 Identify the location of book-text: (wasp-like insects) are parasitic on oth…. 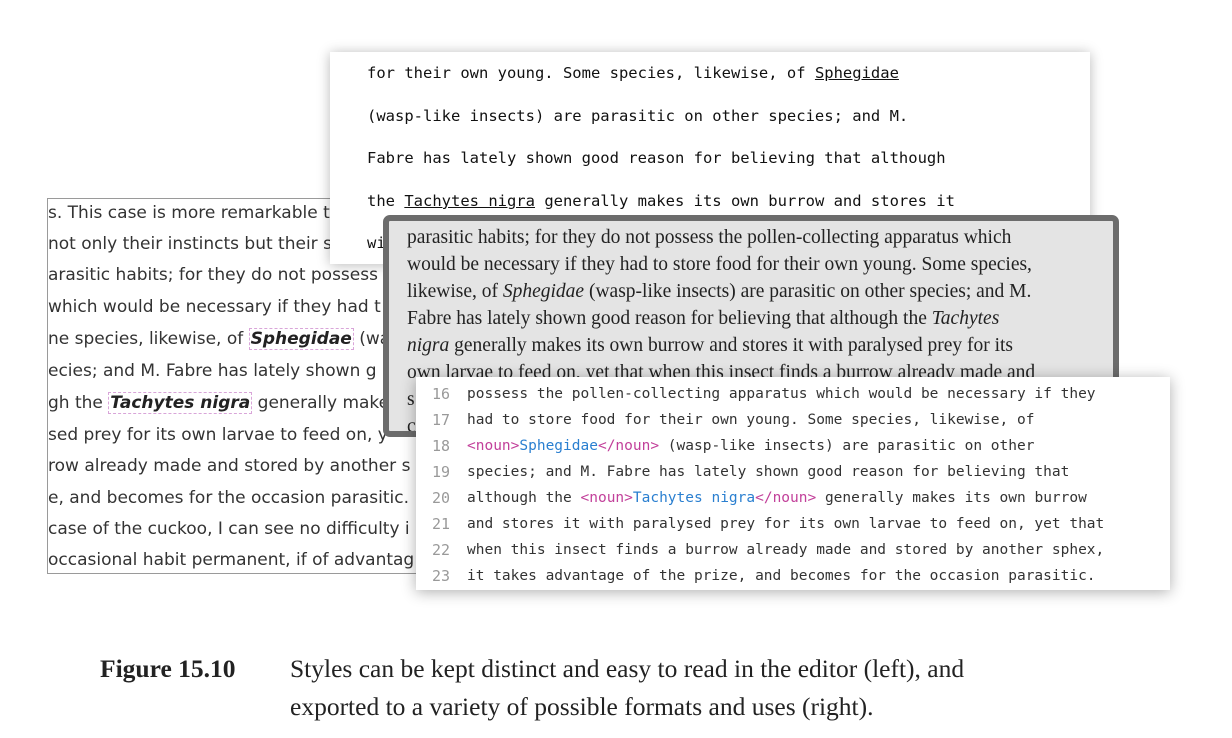
(808, 291).